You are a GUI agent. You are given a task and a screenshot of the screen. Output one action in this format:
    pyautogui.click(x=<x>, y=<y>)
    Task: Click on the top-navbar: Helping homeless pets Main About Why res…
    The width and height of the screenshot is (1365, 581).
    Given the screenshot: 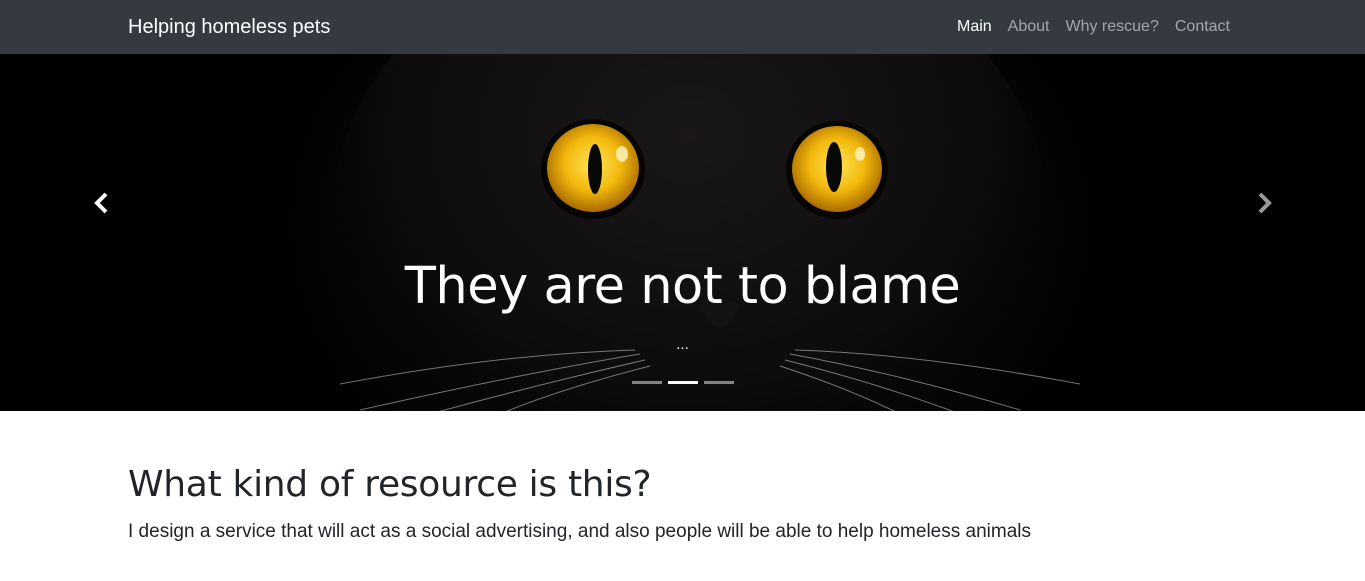 What is the action you would take?
    pyautogui.click(x=682, y=27)
    